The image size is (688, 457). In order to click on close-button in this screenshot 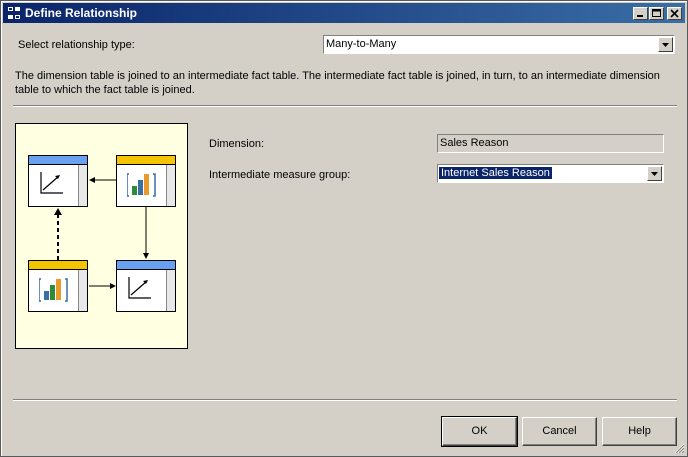, I will do `click(674, 13)`.